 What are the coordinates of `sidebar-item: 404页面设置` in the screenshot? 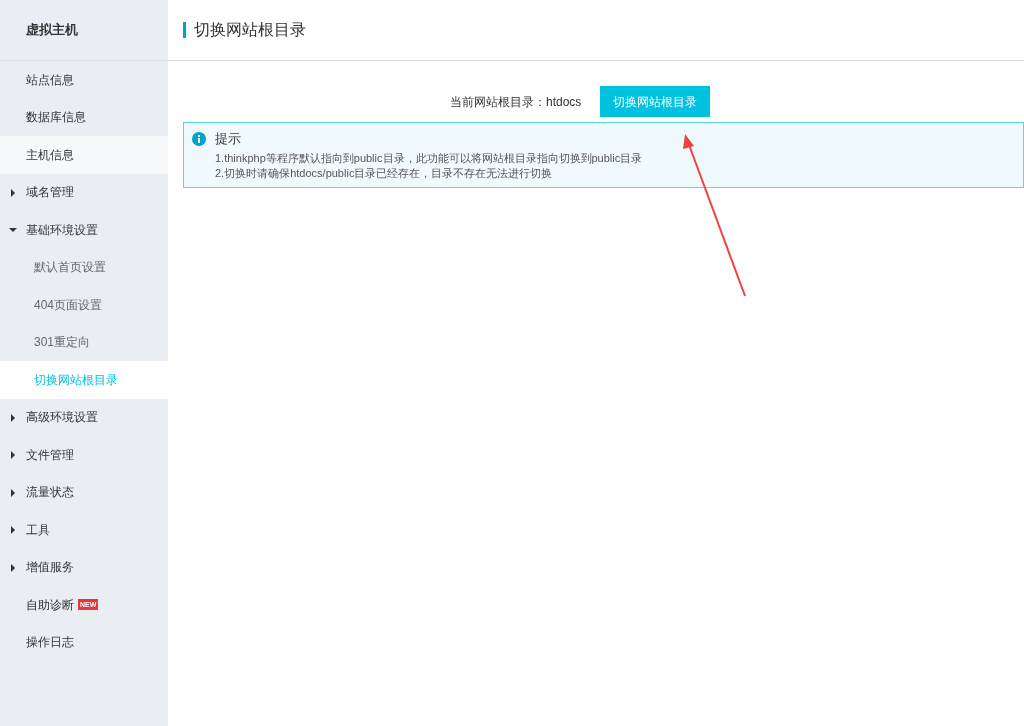 It's located at (84, 305).